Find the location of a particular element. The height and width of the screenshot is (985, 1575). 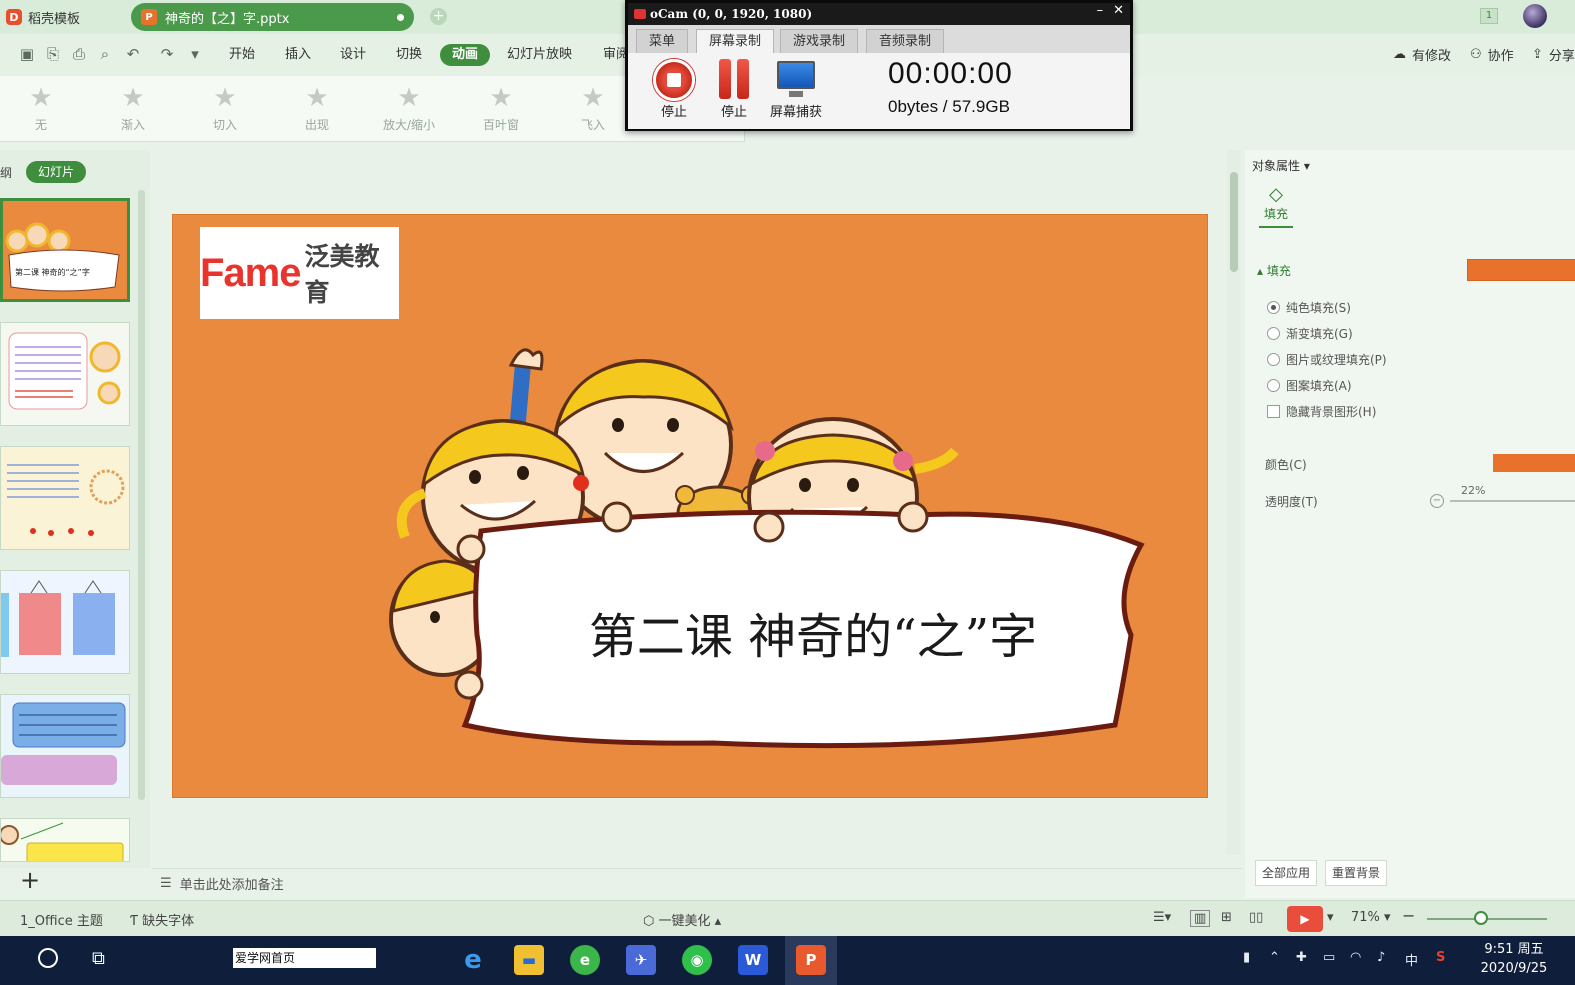

taskbar-clock: 9:51 周五 2020/9/25 is located at coordinates (1514, 959).